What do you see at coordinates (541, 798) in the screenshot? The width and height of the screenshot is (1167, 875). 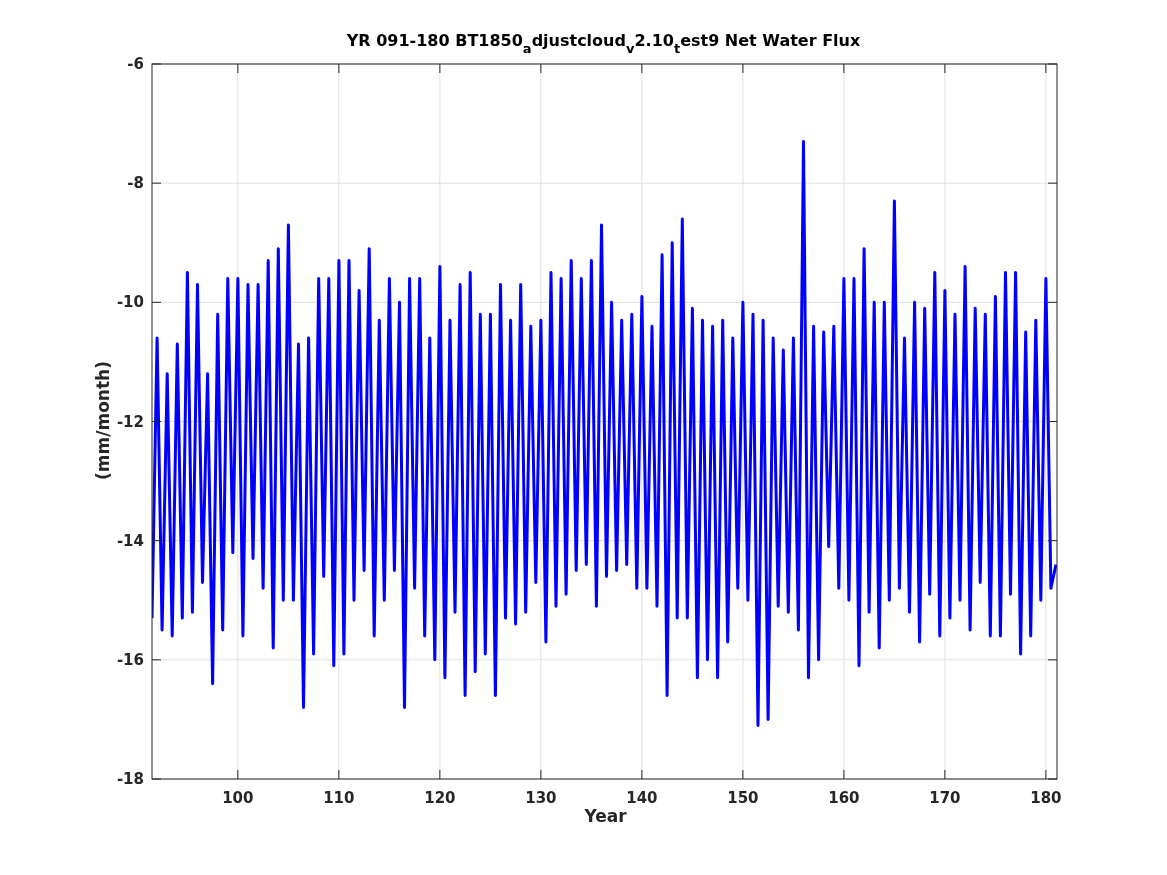 I see `x-tick-label: 130` at bounding box center [541, 798].